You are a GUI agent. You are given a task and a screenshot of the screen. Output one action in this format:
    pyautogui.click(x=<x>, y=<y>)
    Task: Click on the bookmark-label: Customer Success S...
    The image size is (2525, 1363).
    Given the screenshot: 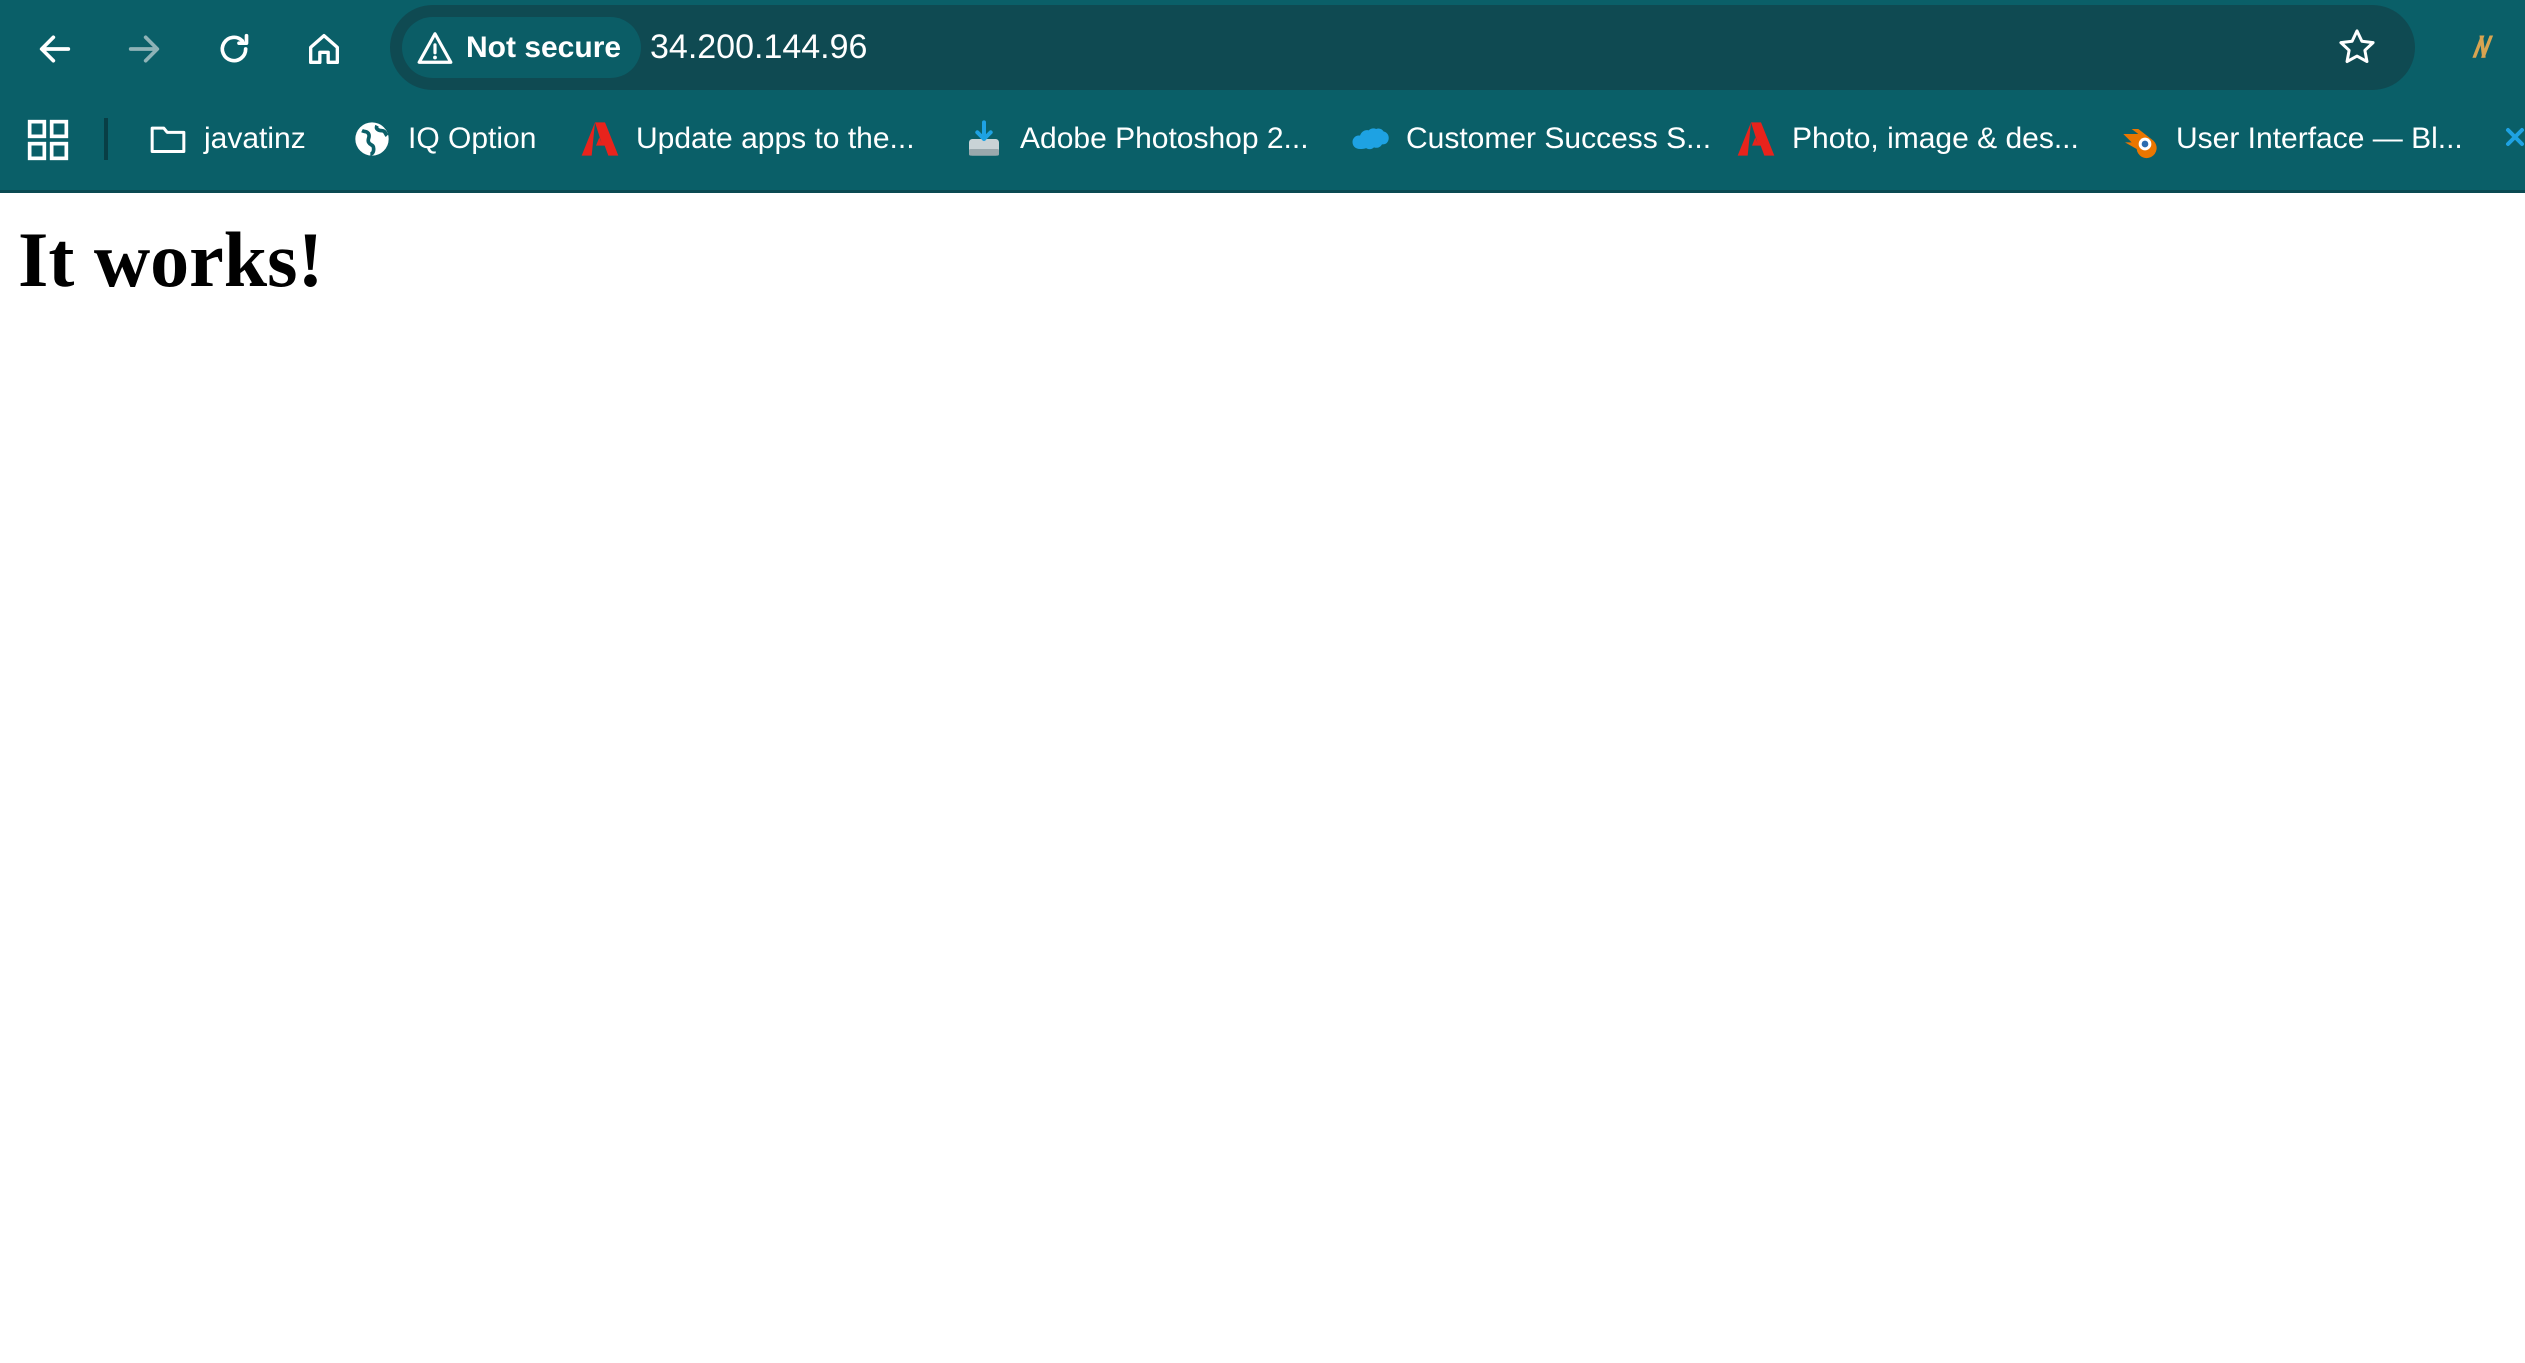 What is the action you would take?
    pyautogui.click(x=1559, y=138)
    